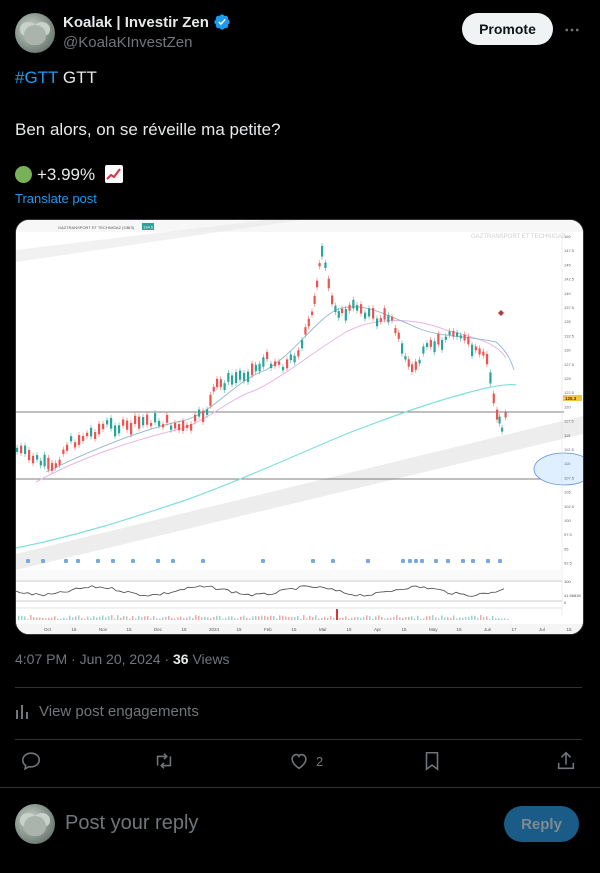 The width and height of the screenshot is (600, 873). What do you see at coordinates (541, 824) in the screenshot?
I see `reply-button: Reply` at bounding box center [541, 824].